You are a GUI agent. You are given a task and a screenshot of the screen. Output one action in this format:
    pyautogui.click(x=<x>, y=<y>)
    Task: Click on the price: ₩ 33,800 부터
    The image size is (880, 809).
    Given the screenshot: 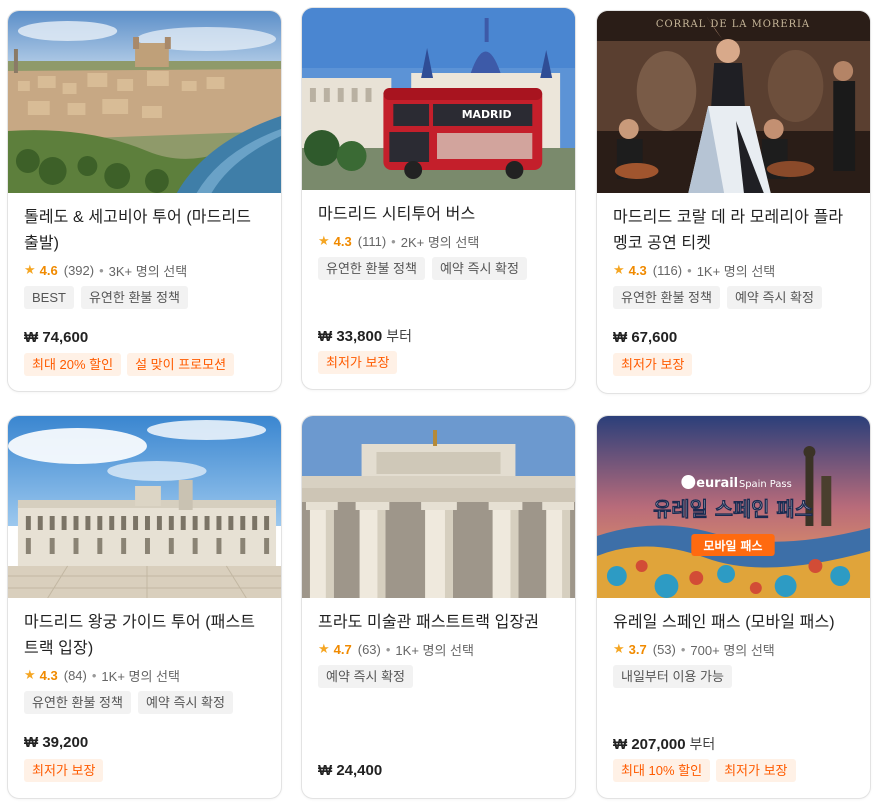 What is the action you would take?
    pyautogui.click(x=365, y=336)
    